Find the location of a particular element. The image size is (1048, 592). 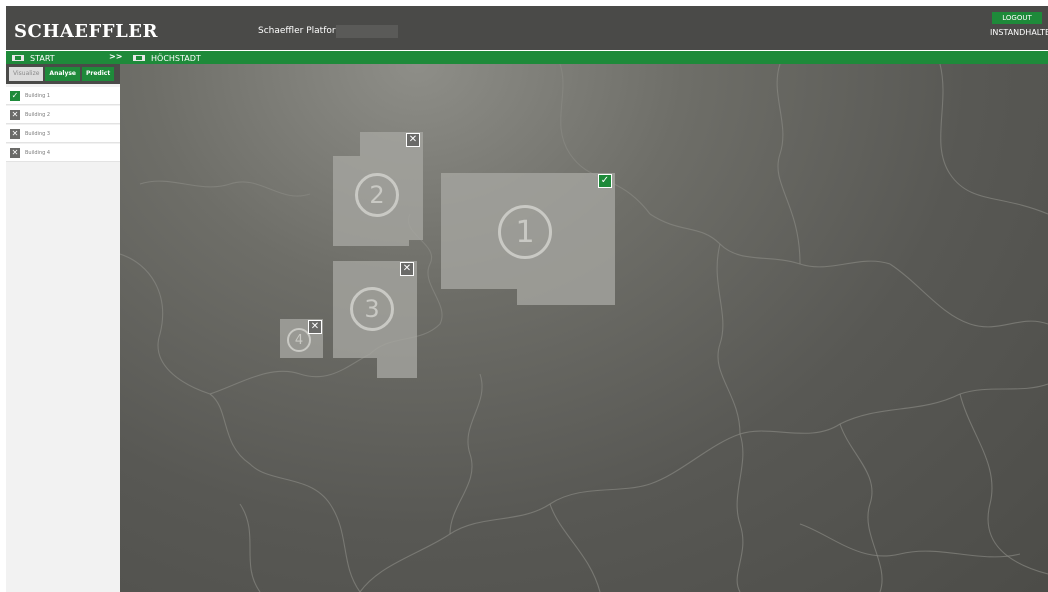

building-4-footprint: 4 ✕ is located at coordinates (302, 339).